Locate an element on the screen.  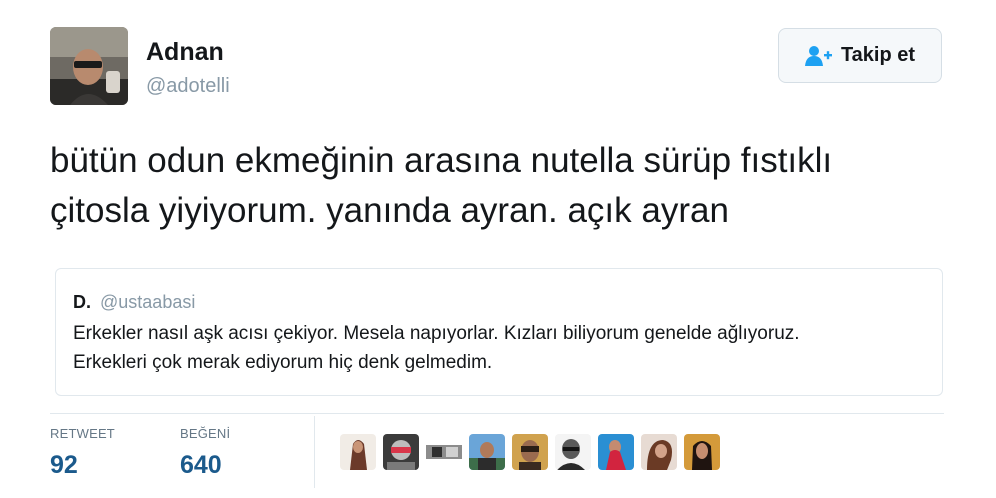
user-avatar-icon is located at coordinates (89, 66).